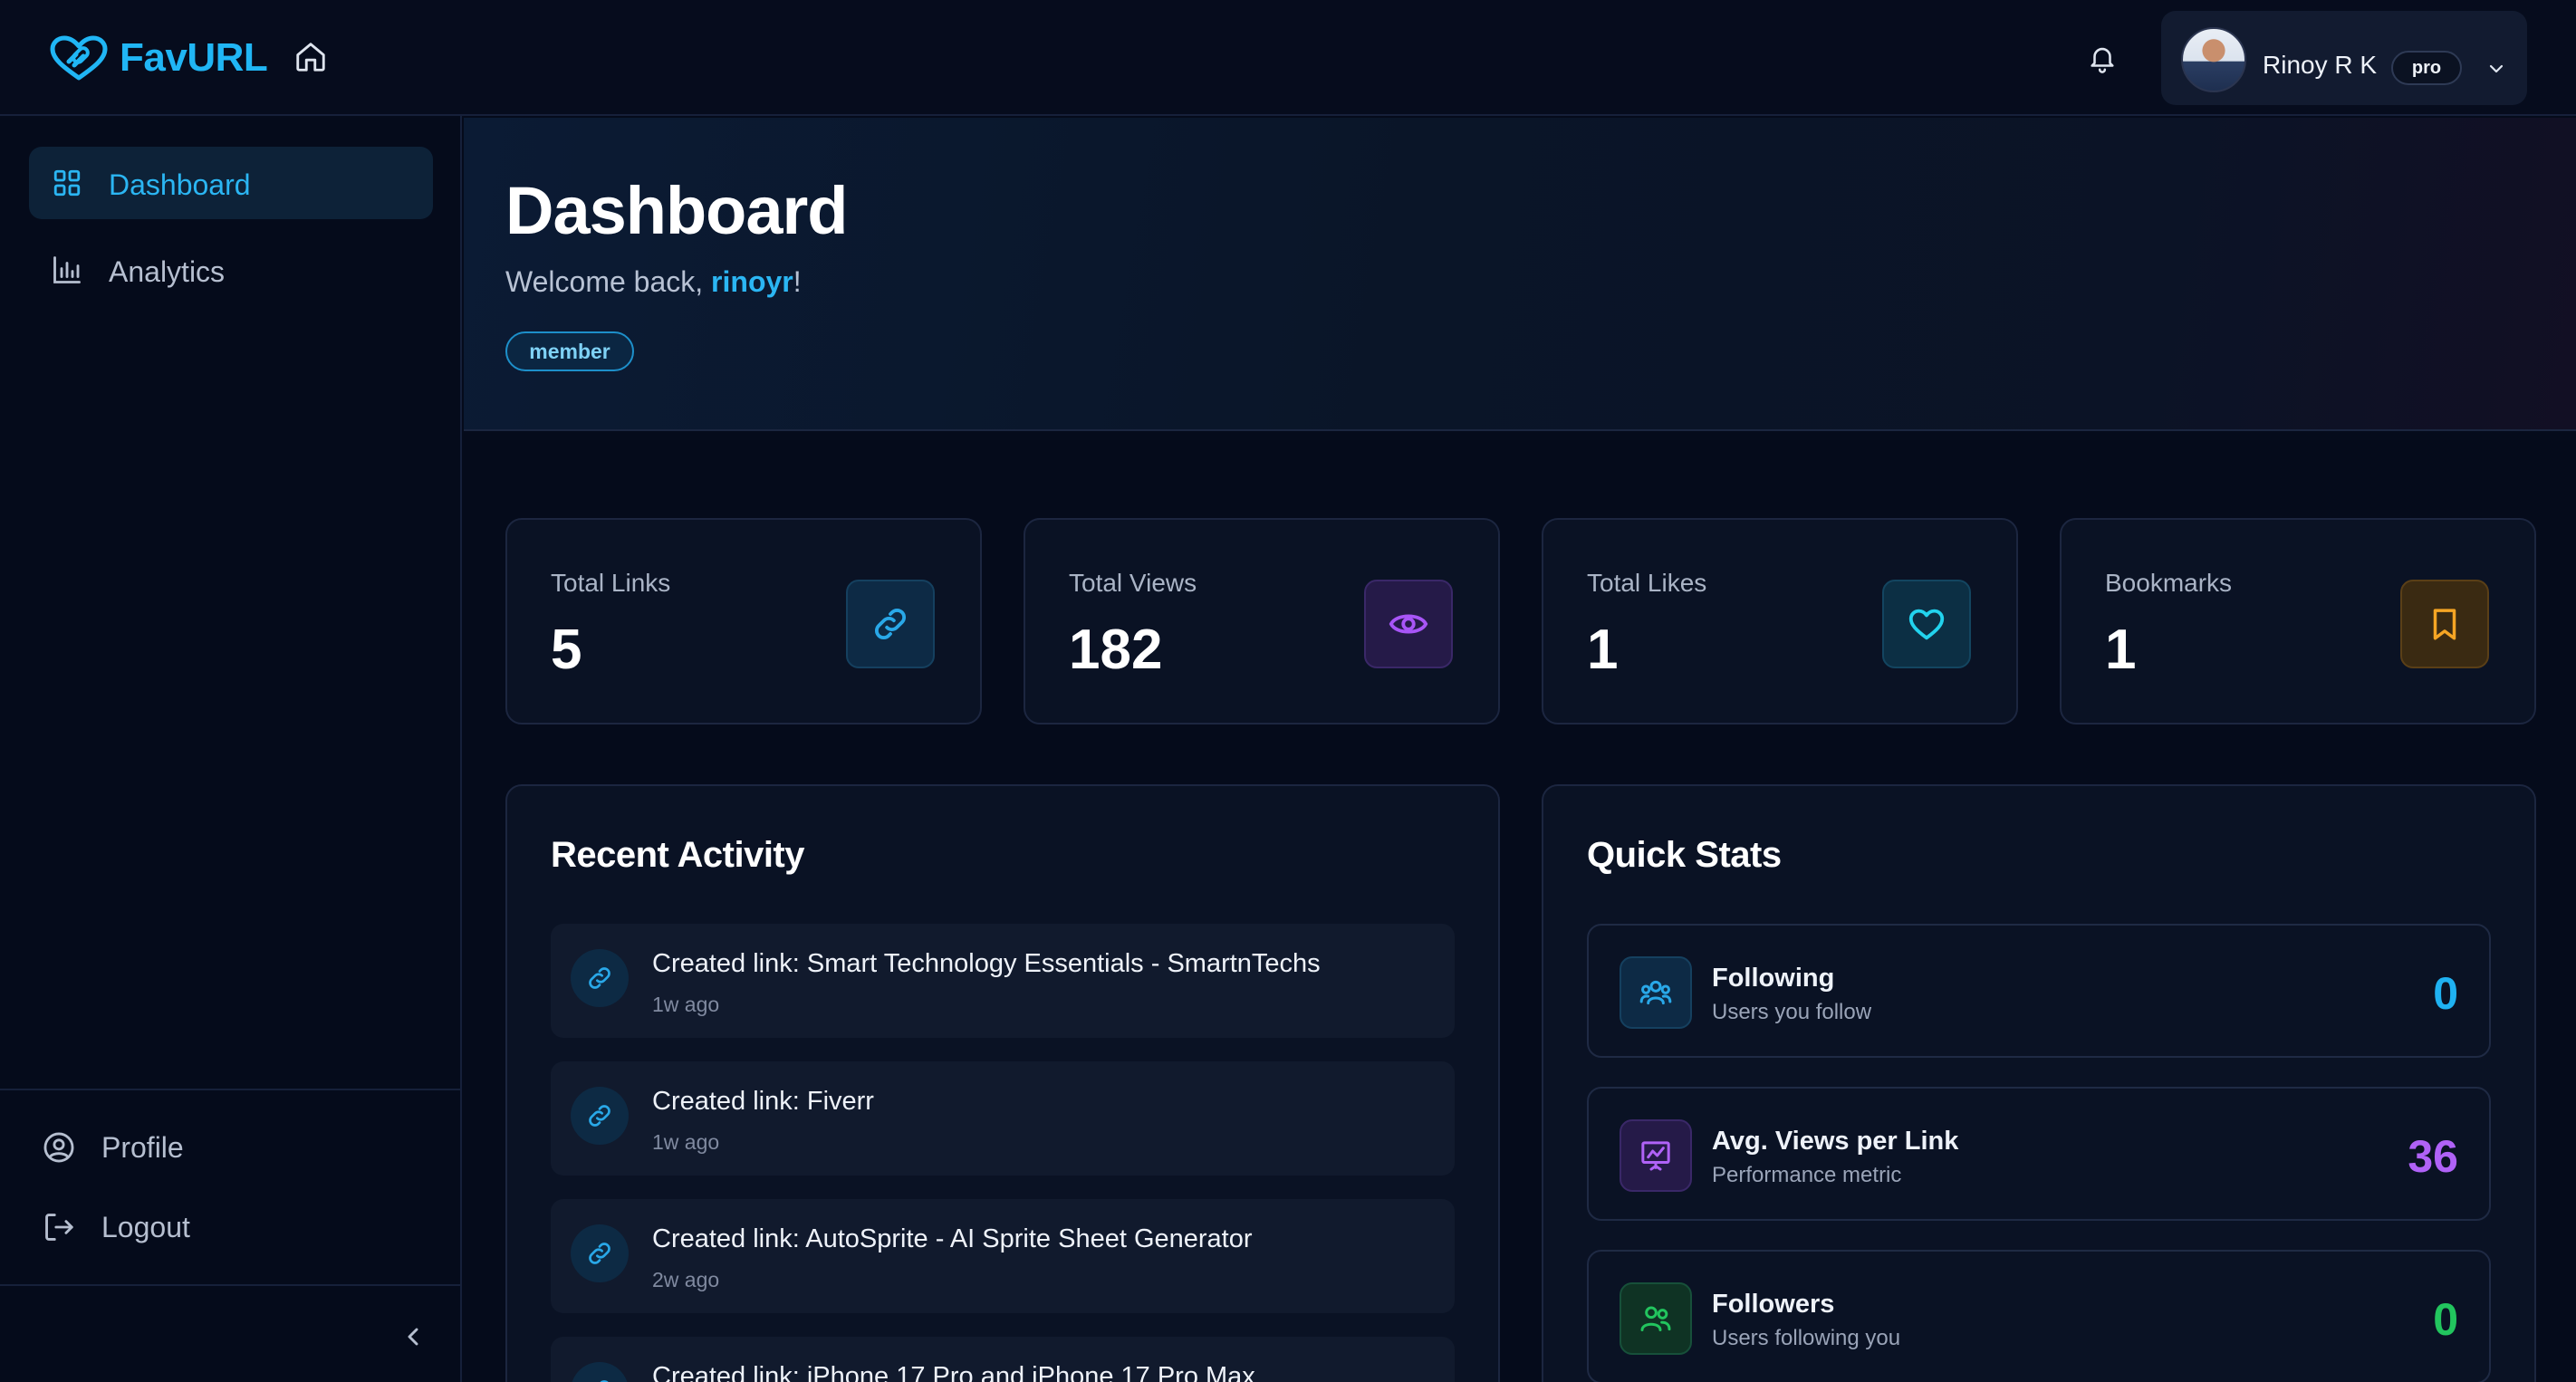 The height and width of the screenshot is (1382, 2576). What do you see at coordinates (1003, 1118) in the screenshot?
I see `activity-item: Created link: Fiverr 1w ago` at bounding box center [1003, 1118].